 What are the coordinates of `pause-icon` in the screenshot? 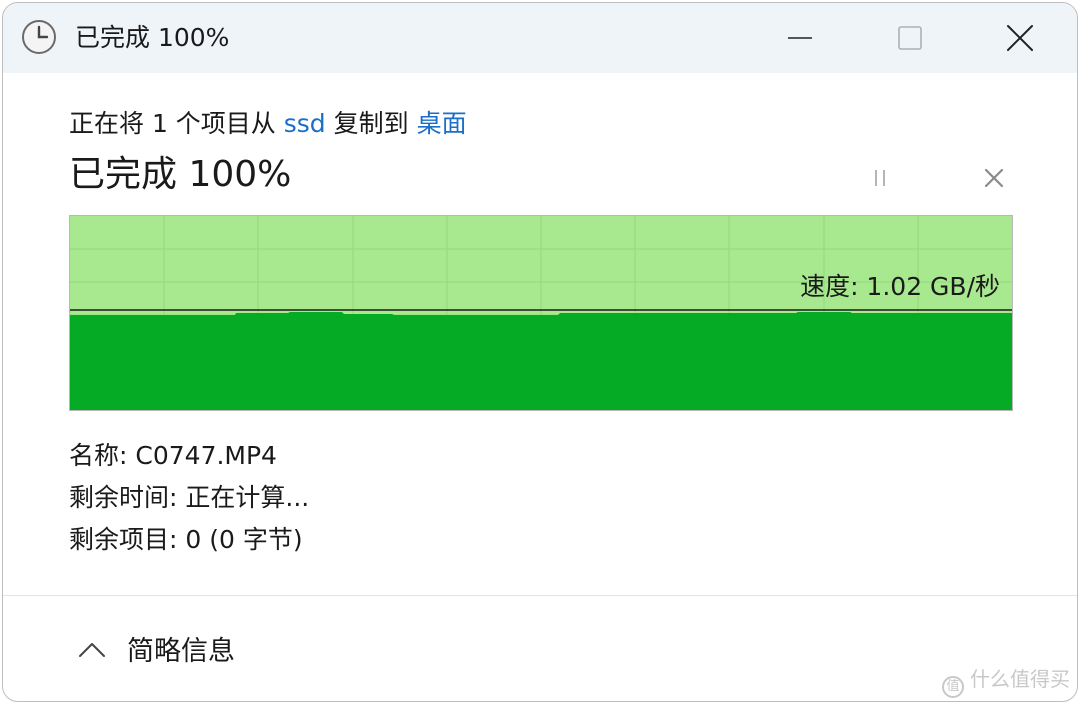 It's located at (880, 178).